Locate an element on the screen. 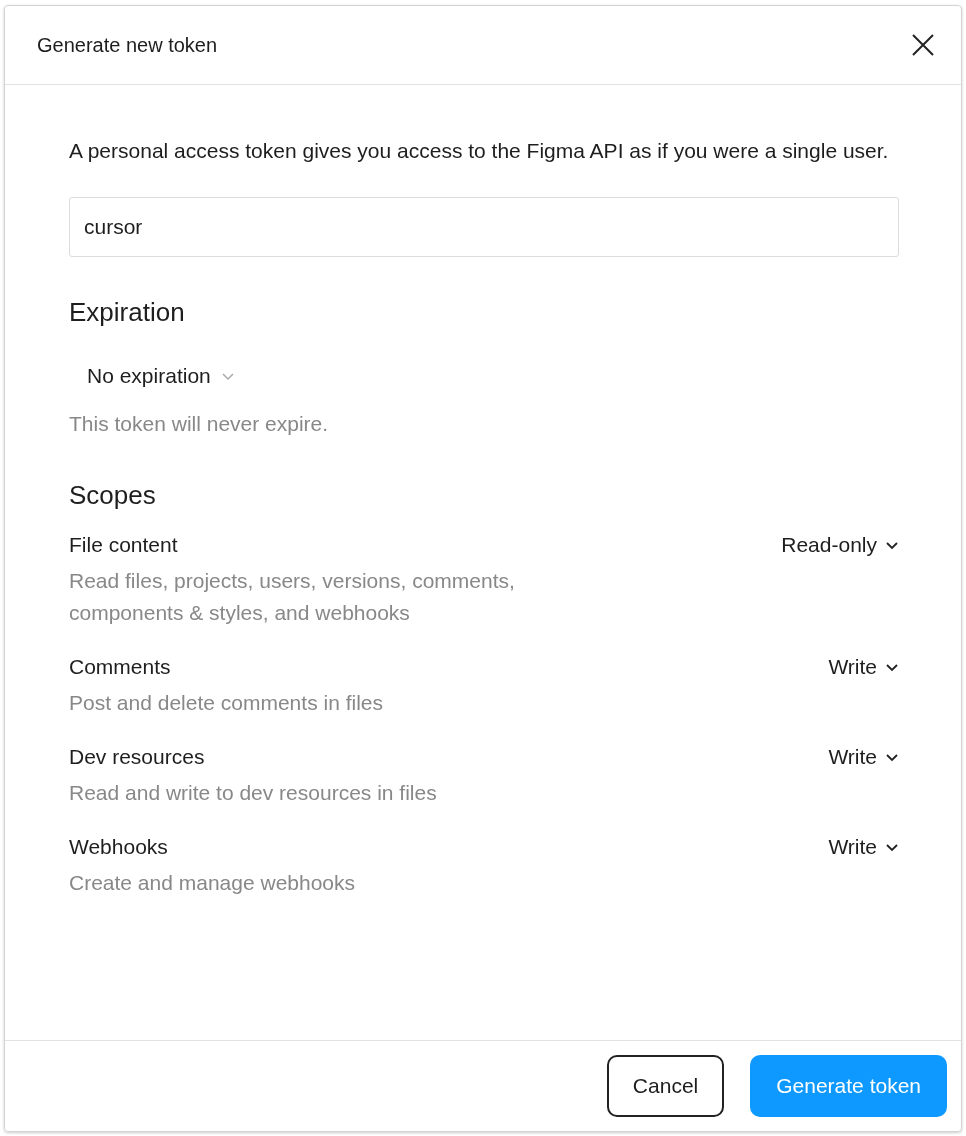 This screenshot has width=966, height=1136. section-heading: Scopes is located at coordinates (113, 495).